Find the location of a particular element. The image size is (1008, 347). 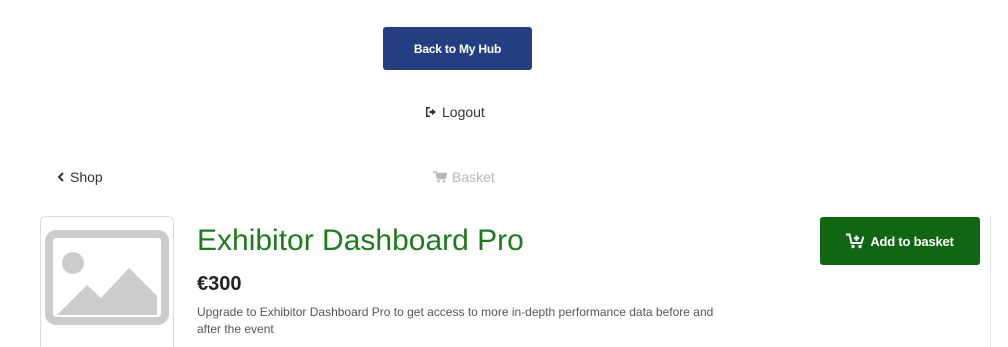

back-to-my-hub-button: Back to My Hub is located at coordinates (457, 48).